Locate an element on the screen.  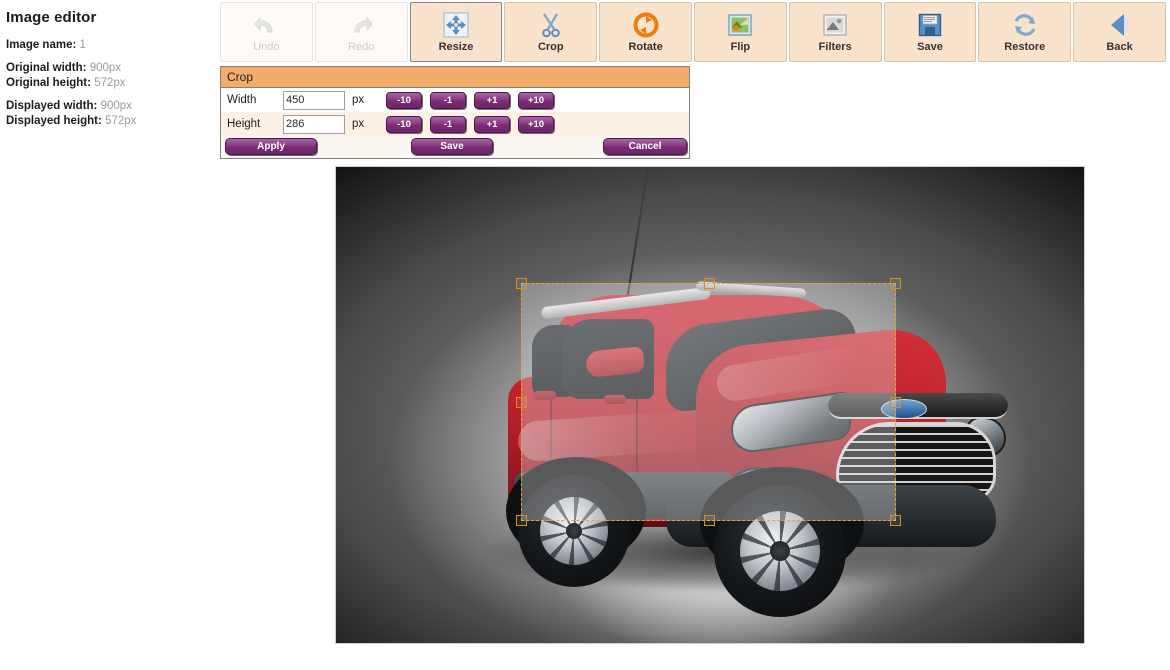
toolbar-button-resize: Resize is located at coordinates (456, 32).